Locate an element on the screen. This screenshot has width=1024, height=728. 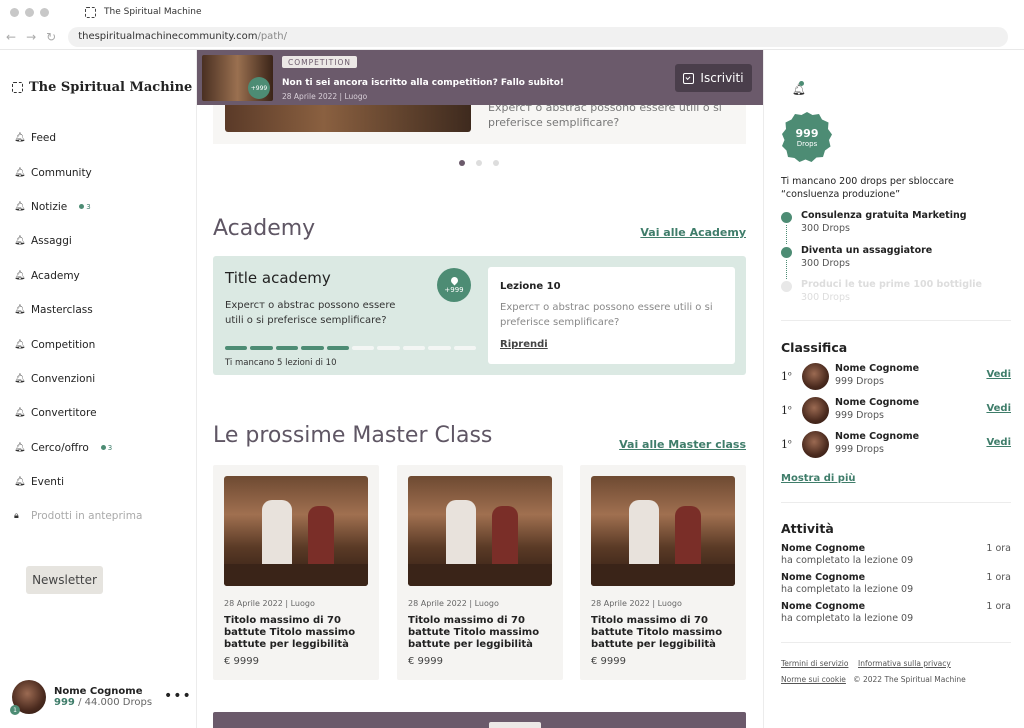
copyright: © 2022 The Spiritual Machine is located at coordinates (909, 679).